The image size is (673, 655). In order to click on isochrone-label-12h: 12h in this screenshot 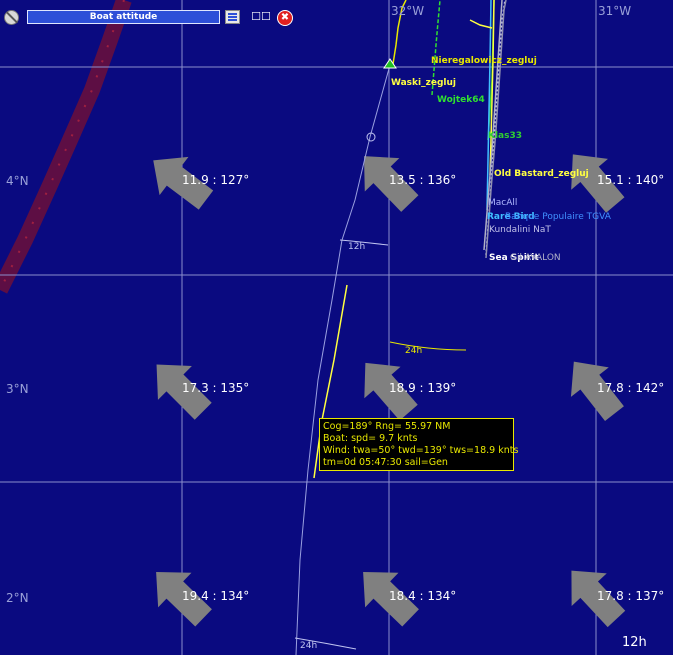, I will do `click(357, 247)`.